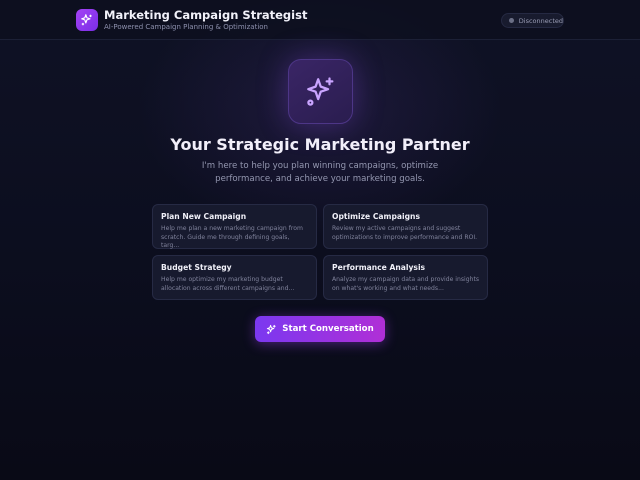 Image resolution: width=640 pixels, height=480 pixels. I want to click on hero-title: Your Strategic Marketing Partner, so click(320, 144).